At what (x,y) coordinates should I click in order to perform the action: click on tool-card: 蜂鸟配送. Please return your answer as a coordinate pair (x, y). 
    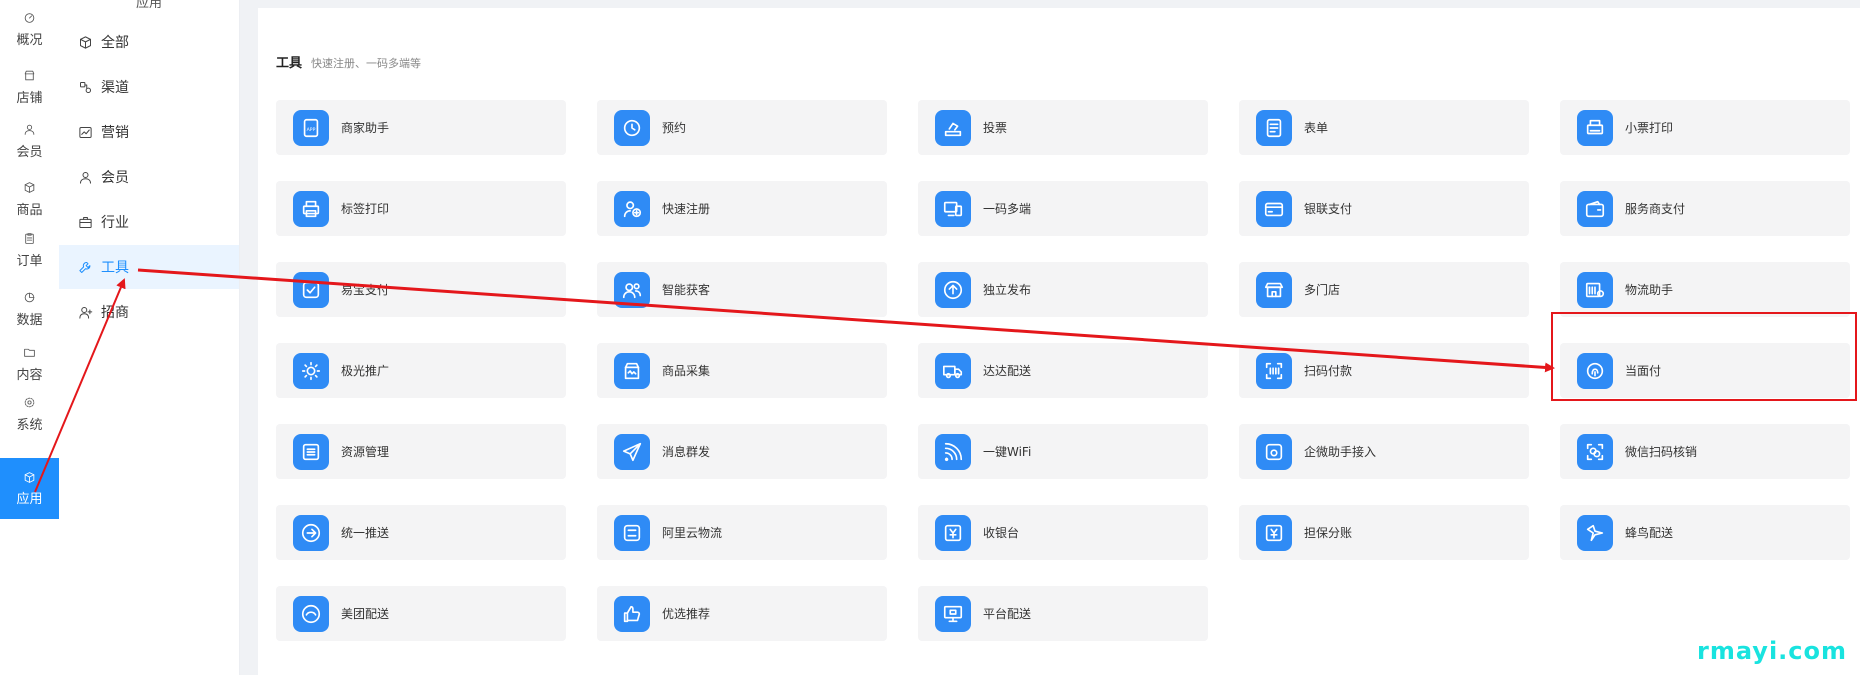
    Looking at the image, I should click on (1705, 532).